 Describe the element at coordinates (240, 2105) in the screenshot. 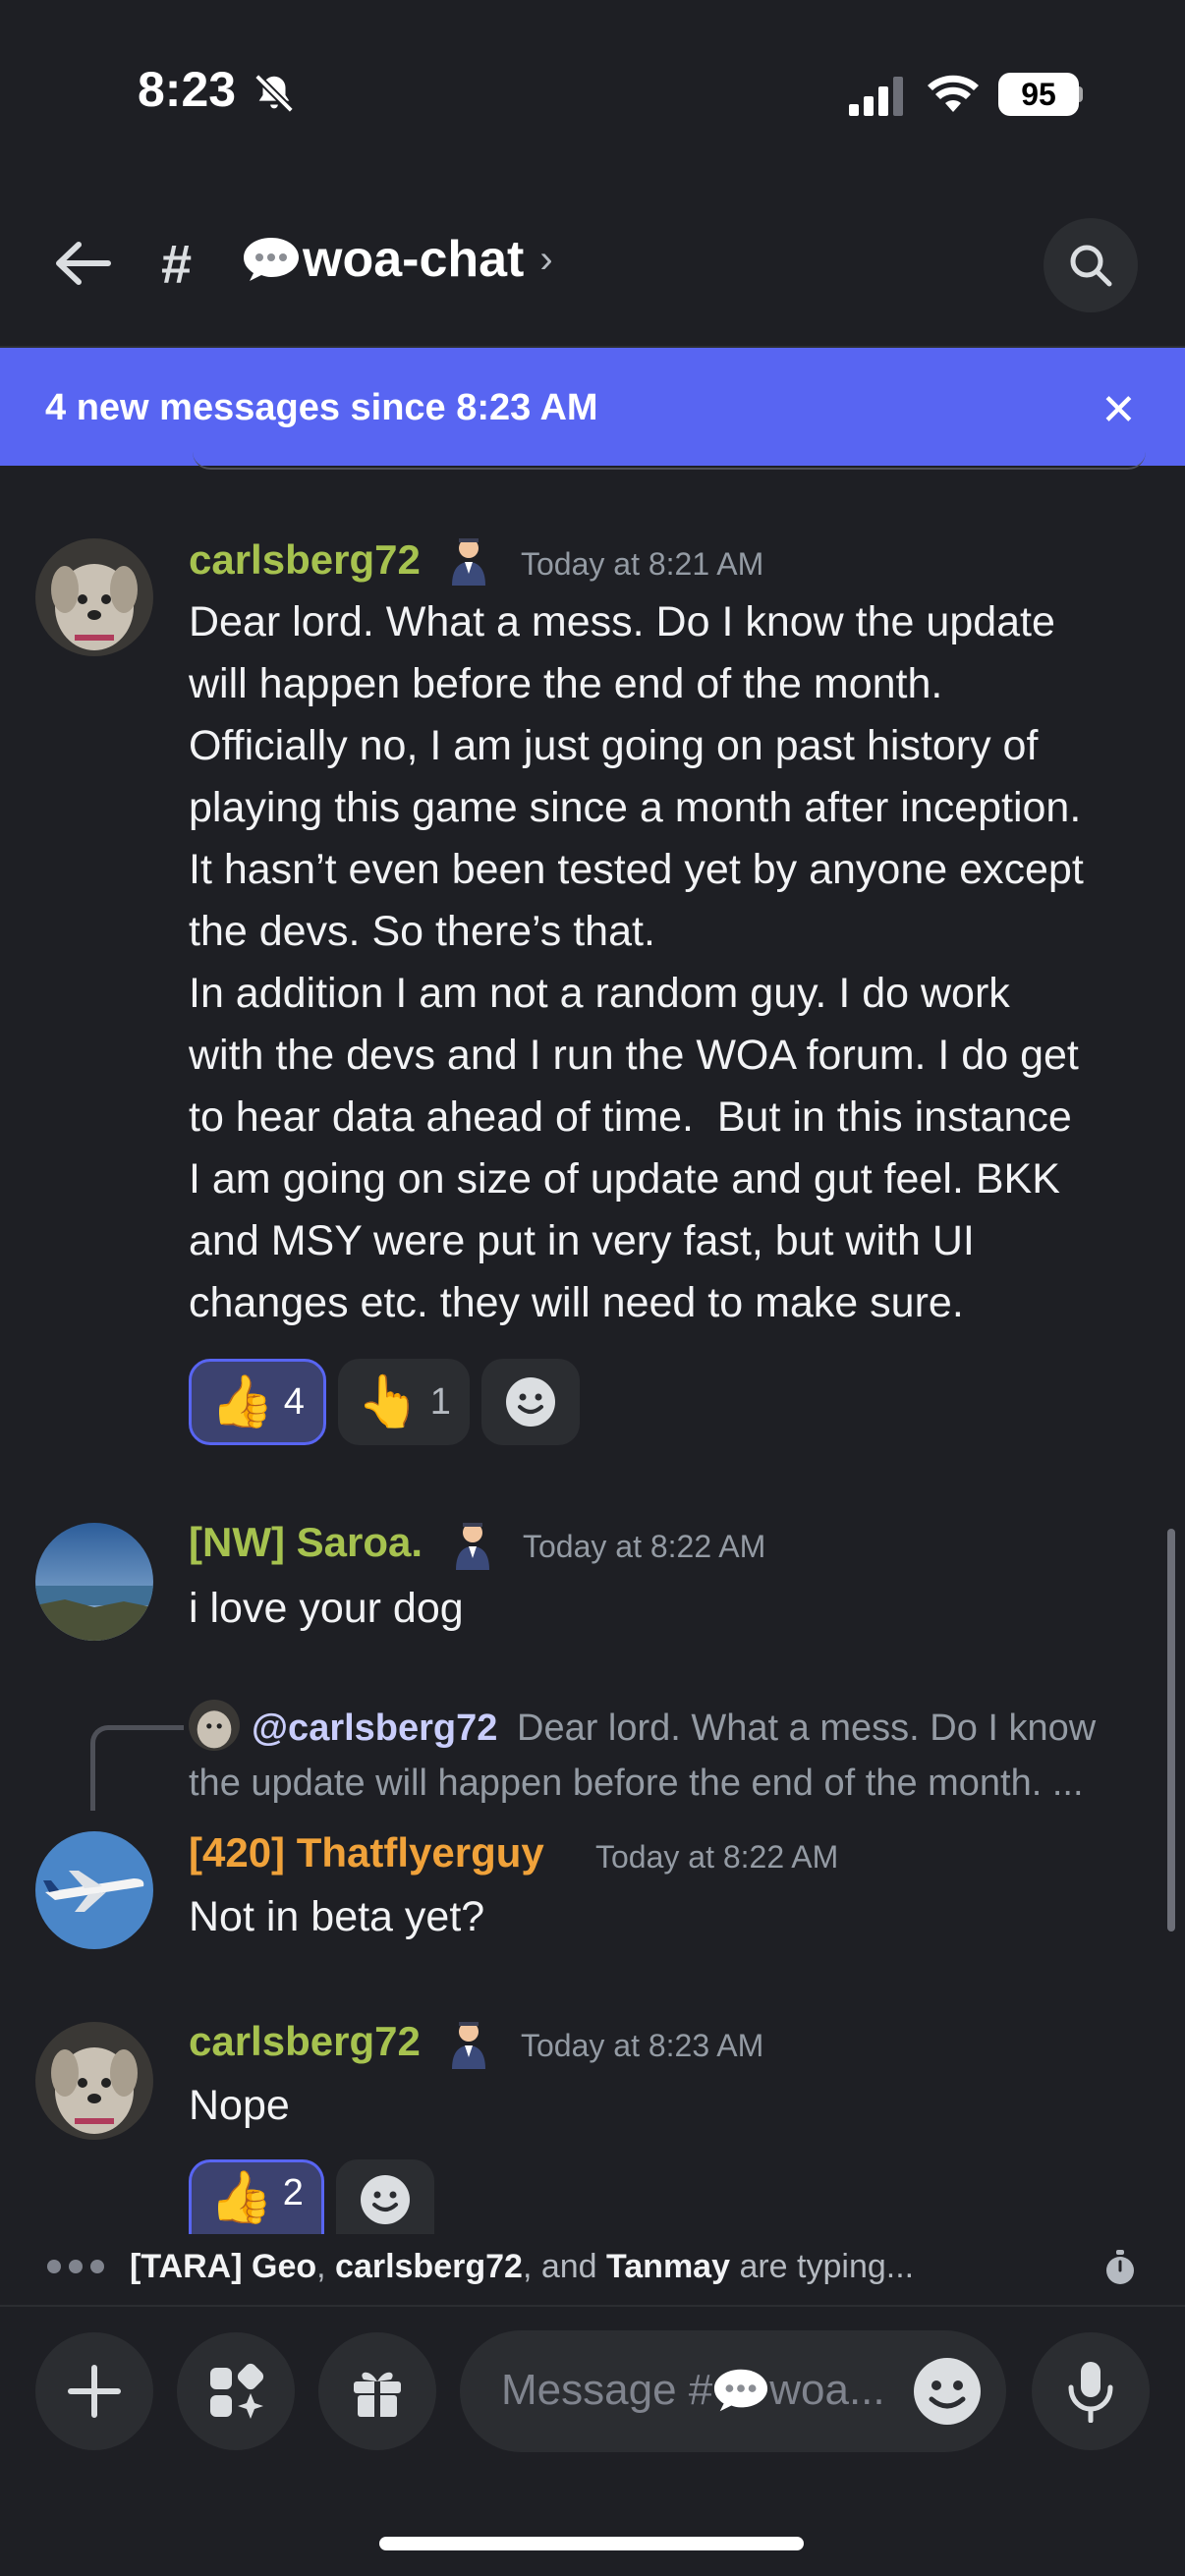

I see `message-text: Nope` at that location.